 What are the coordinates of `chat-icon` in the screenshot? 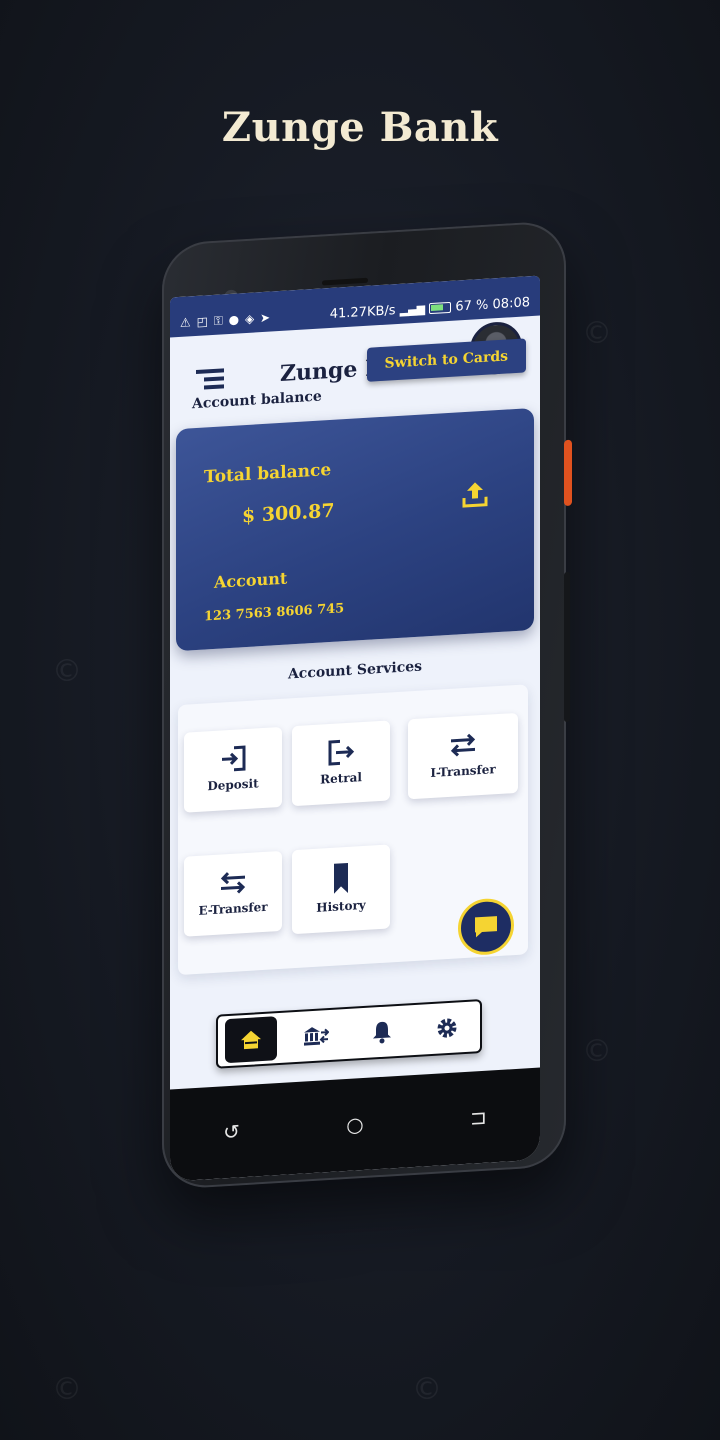 It's located at (486, 927).